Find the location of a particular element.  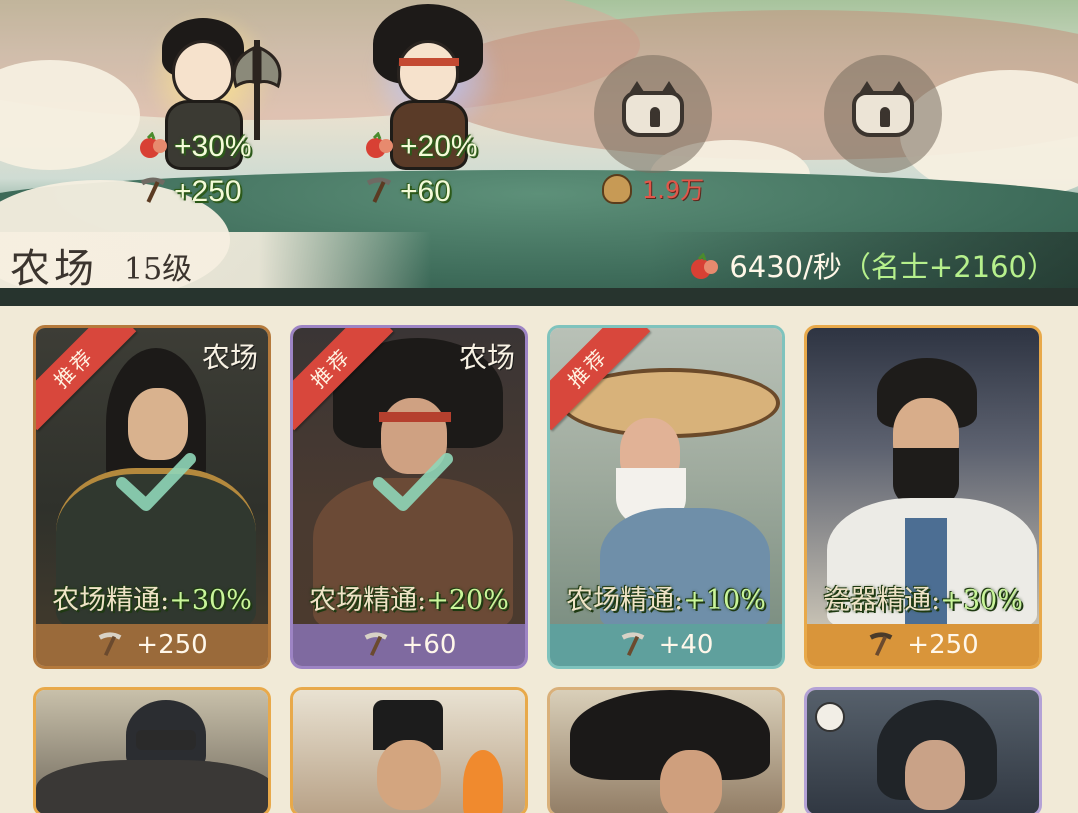

headband is located at coordinates (429, 62).